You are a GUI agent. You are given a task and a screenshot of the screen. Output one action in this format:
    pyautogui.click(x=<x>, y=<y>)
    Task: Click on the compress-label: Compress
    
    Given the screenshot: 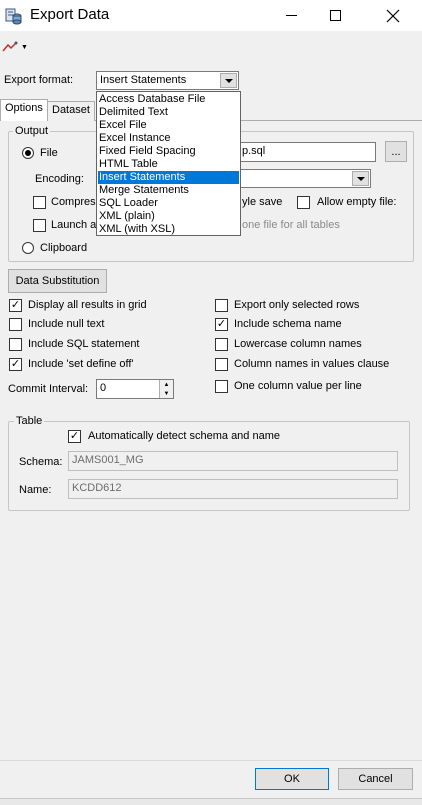 What is the action you would take?
    pyautogui.click(x=76, y=202)
    